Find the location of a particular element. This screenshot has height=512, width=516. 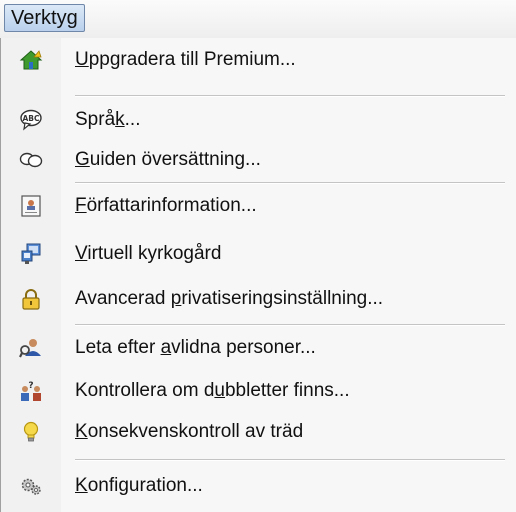

menu-item-consistency-check: Konsekvenskontroll av träd is located at coordinates (258, 432).